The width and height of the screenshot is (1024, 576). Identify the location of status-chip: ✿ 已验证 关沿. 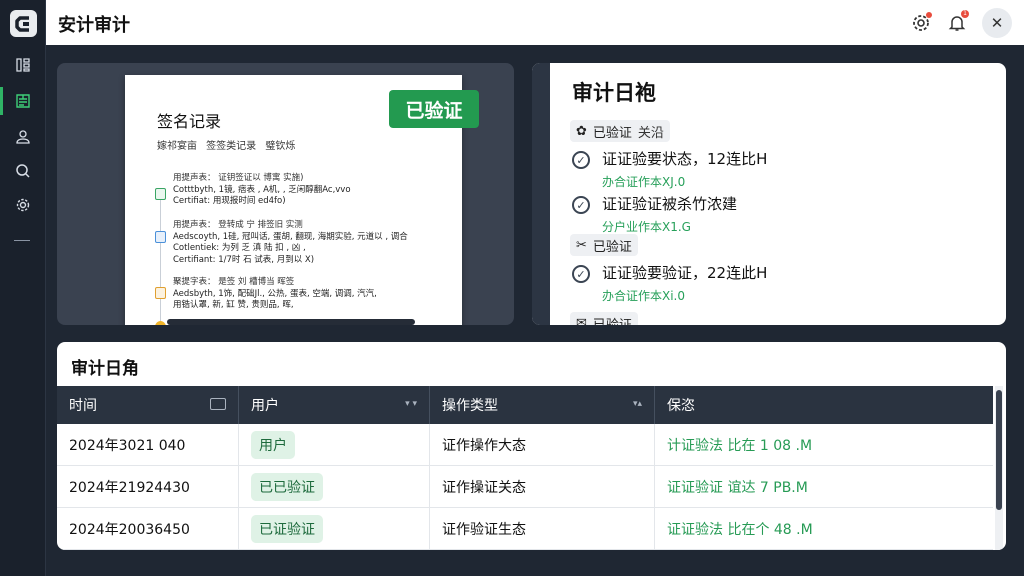
(620, 131).